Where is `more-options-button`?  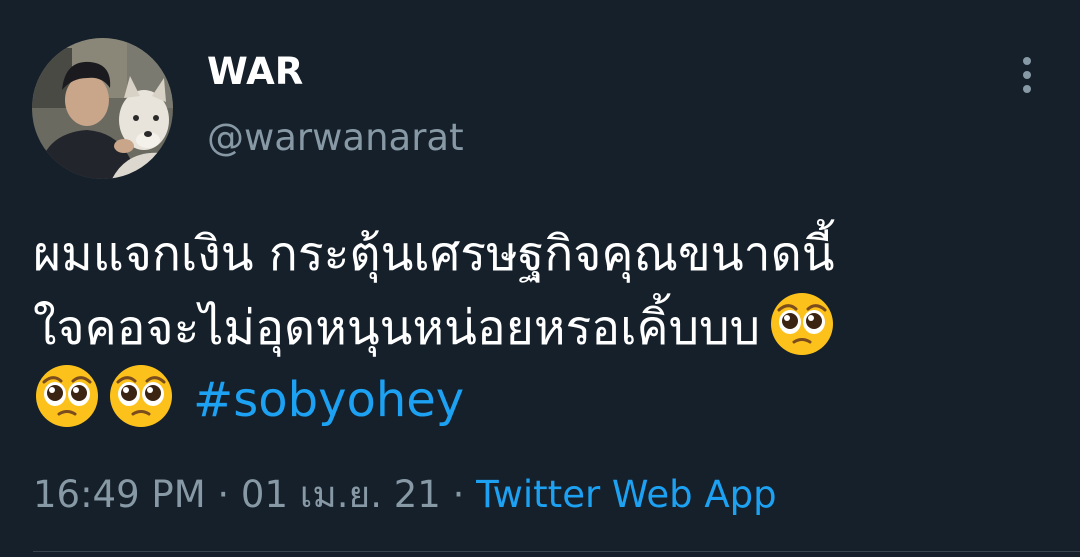 more-options-button is located at coordinates (1027, 75).